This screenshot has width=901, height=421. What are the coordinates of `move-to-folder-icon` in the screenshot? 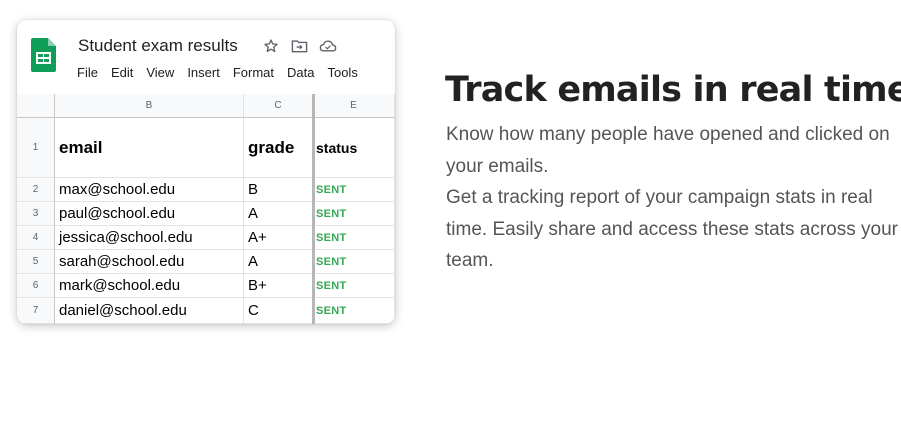 It's located at (300, 46).